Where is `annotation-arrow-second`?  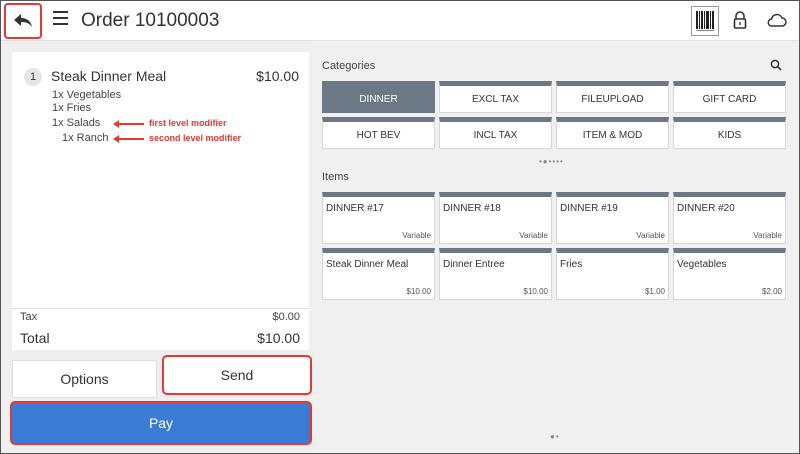
annotation-arrow-second is located at coordinates (128, 139).